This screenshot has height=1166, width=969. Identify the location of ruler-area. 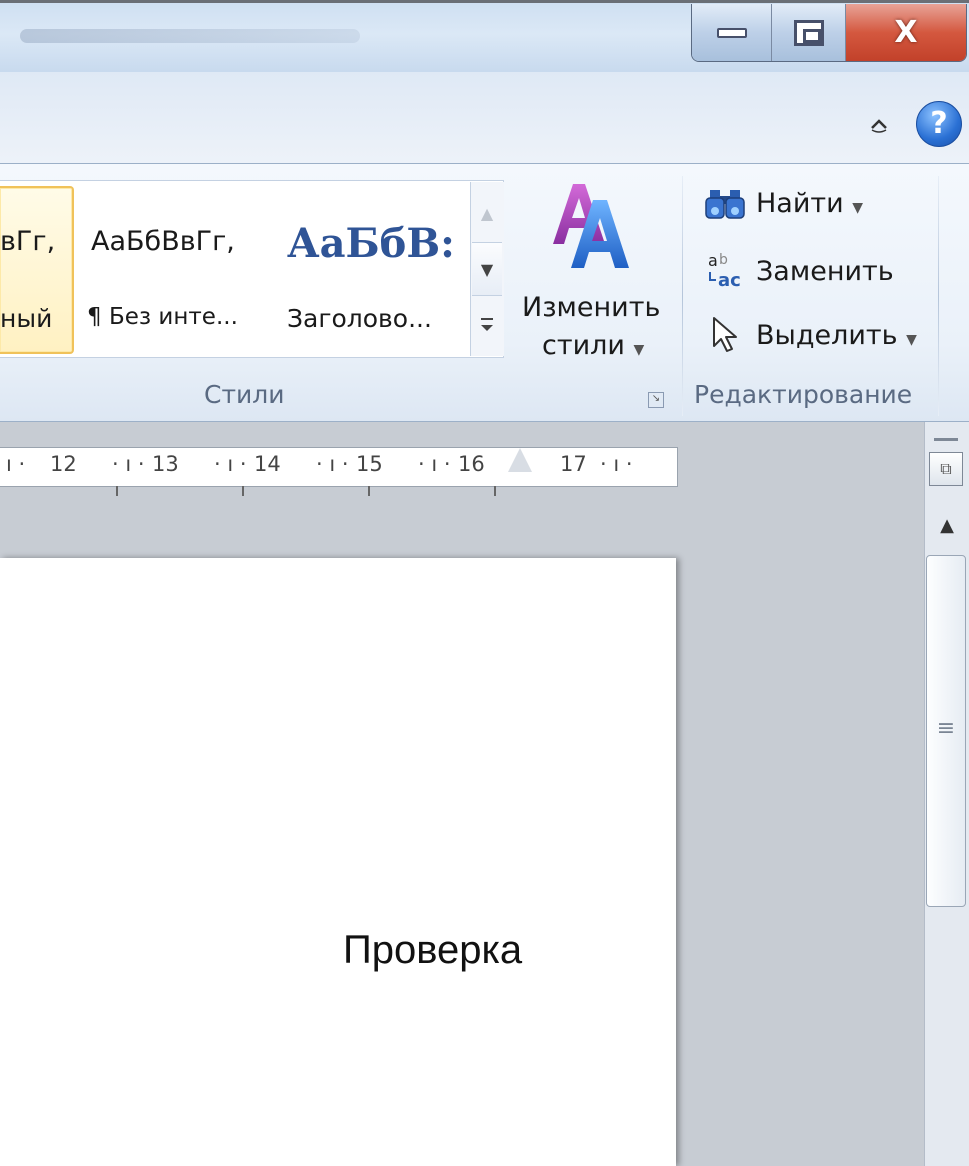
(484, 490).